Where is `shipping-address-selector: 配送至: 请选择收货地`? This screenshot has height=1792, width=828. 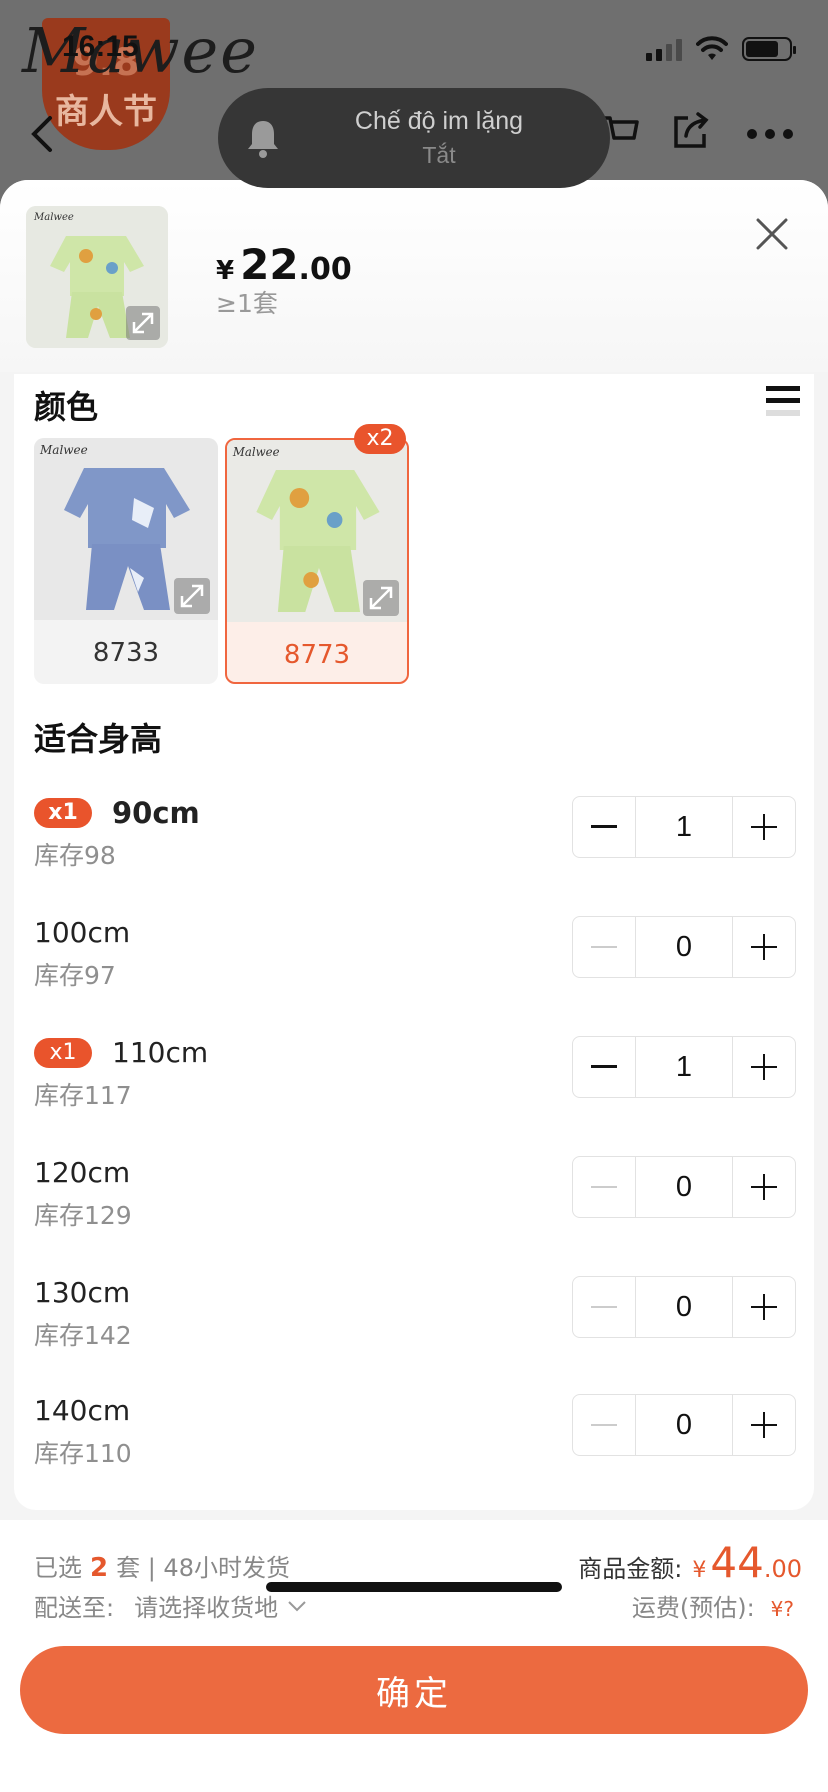 shipping-address-selector: 配送至: 请选择收货地 is located at coordinates (171, 1605).